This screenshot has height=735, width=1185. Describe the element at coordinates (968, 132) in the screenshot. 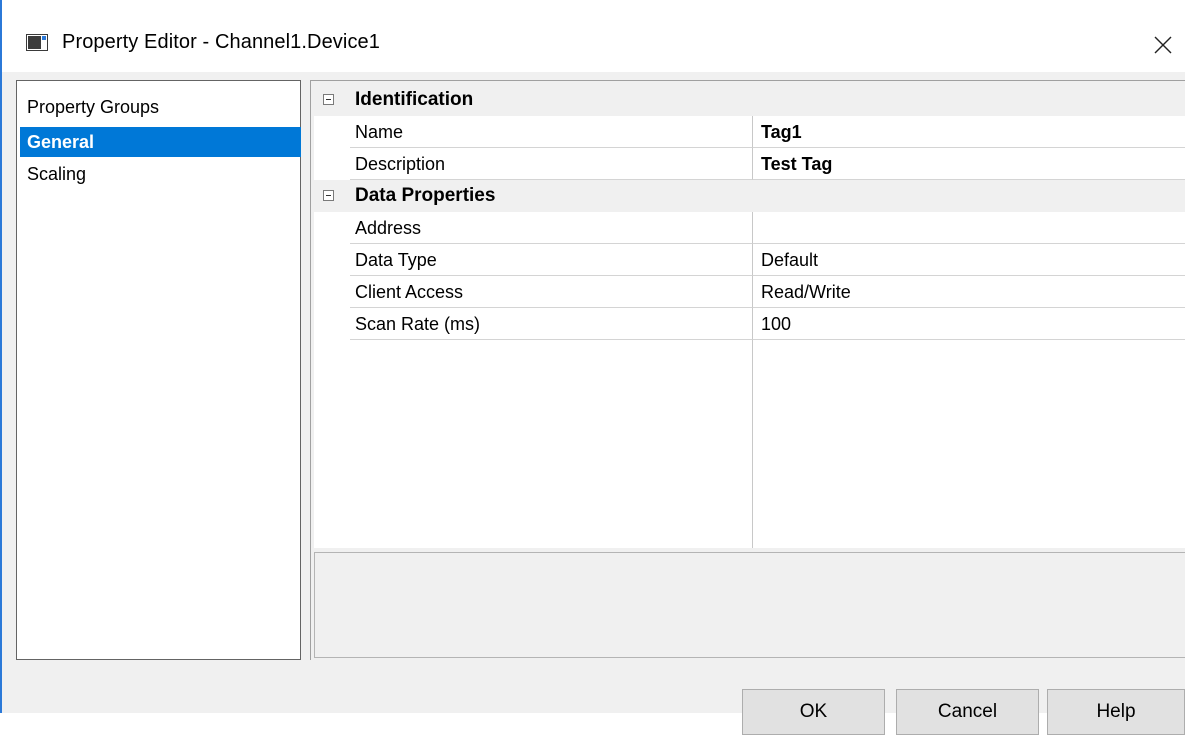

I see `property-value: Tag1` at that location.